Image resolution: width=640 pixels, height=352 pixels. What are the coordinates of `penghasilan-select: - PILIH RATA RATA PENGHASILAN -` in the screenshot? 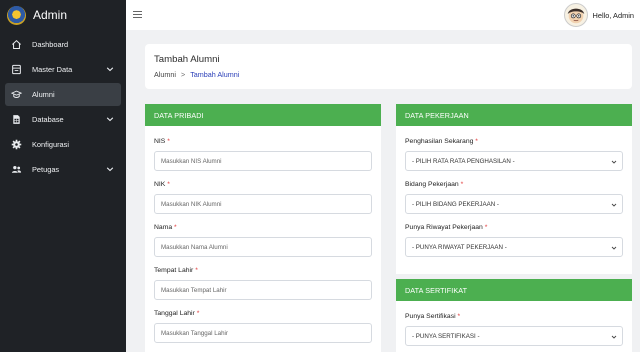 It's located at (514, 161).